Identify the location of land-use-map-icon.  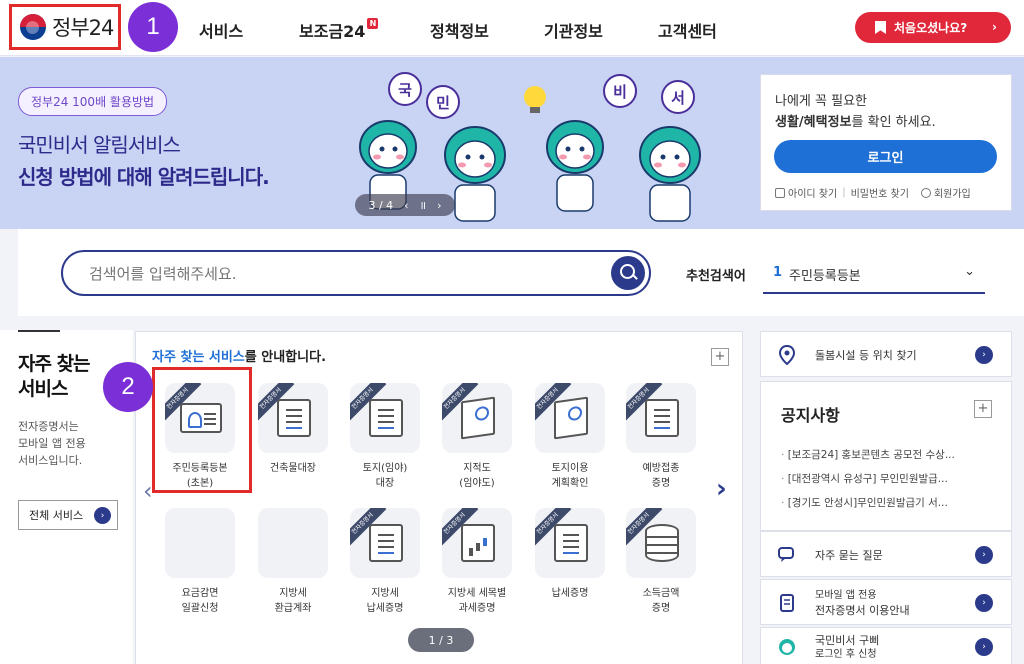
(571, 418).